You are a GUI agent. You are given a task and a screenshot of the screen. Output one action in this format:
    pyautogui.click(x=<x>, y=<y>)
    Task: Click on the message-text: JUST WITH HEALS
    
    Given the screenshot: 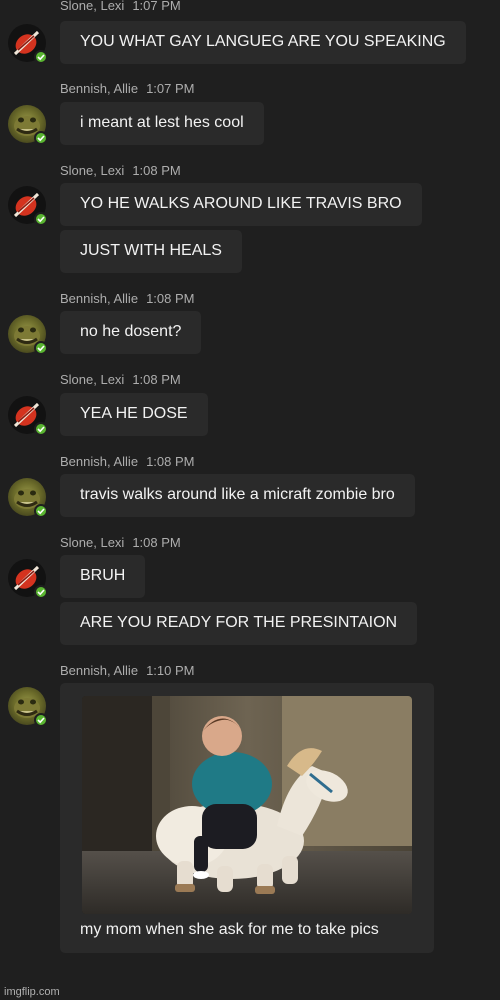 What is the action you would take?
    pyautogui.click(x=151, y=250)
    